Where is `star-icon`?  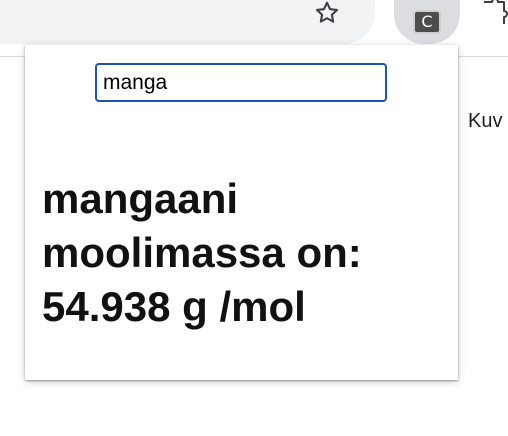
star-icon is located at coordinates (327, 13).